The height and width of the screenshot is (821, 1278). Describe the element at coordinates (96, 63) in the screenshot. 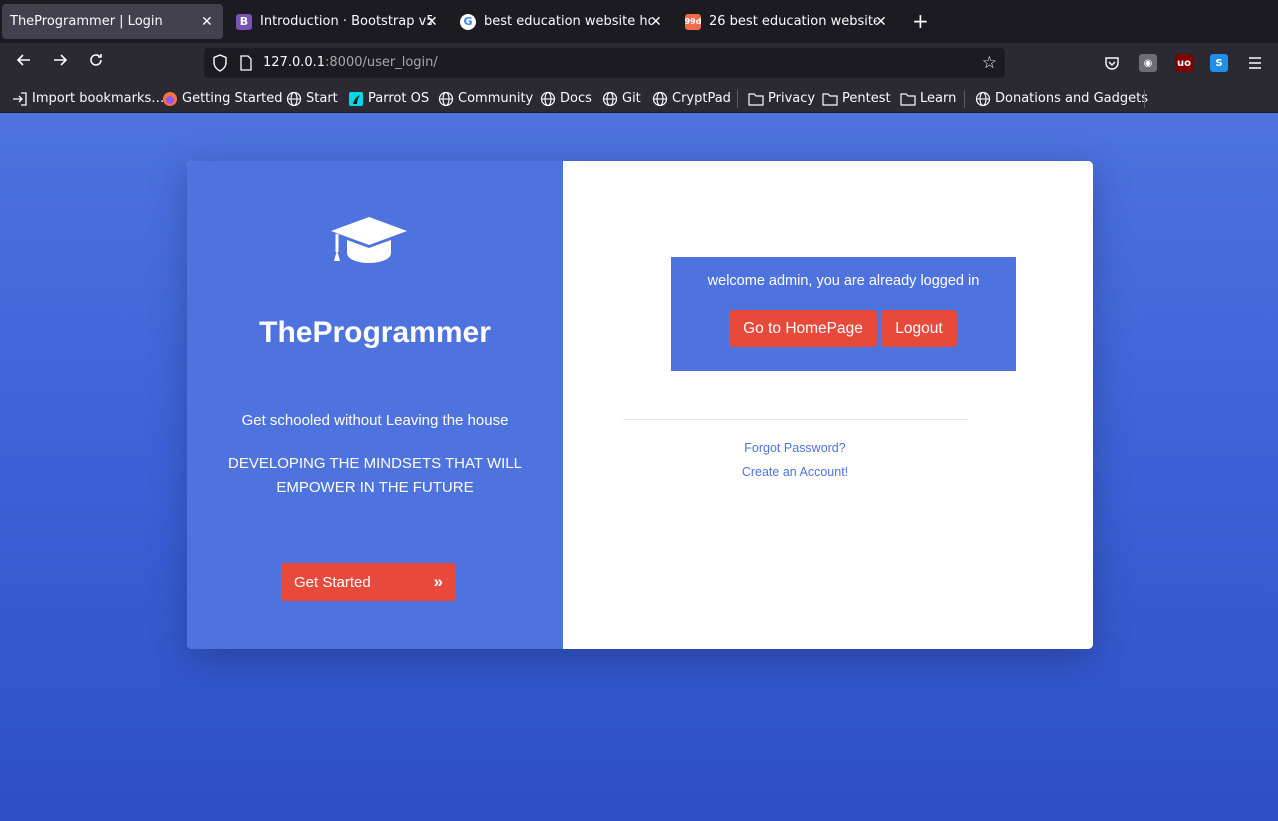

I see `reload-icon` at that location.